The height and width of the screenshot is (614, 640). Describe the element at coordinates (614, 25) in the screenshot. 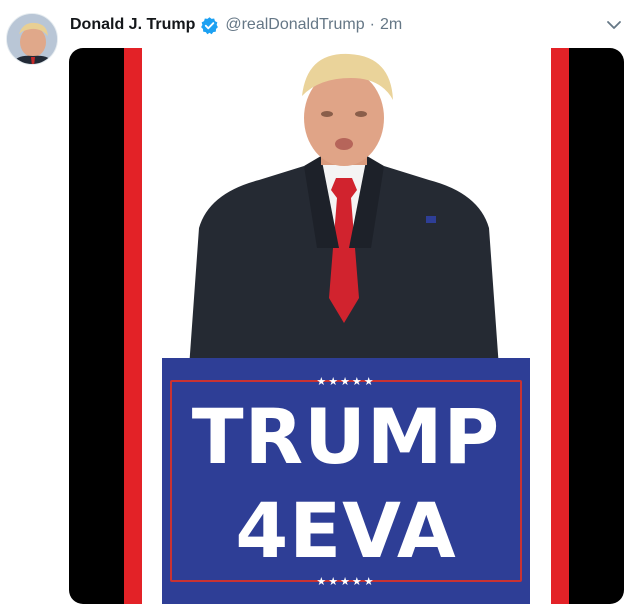

I see `chevron-down-icon` at that location.